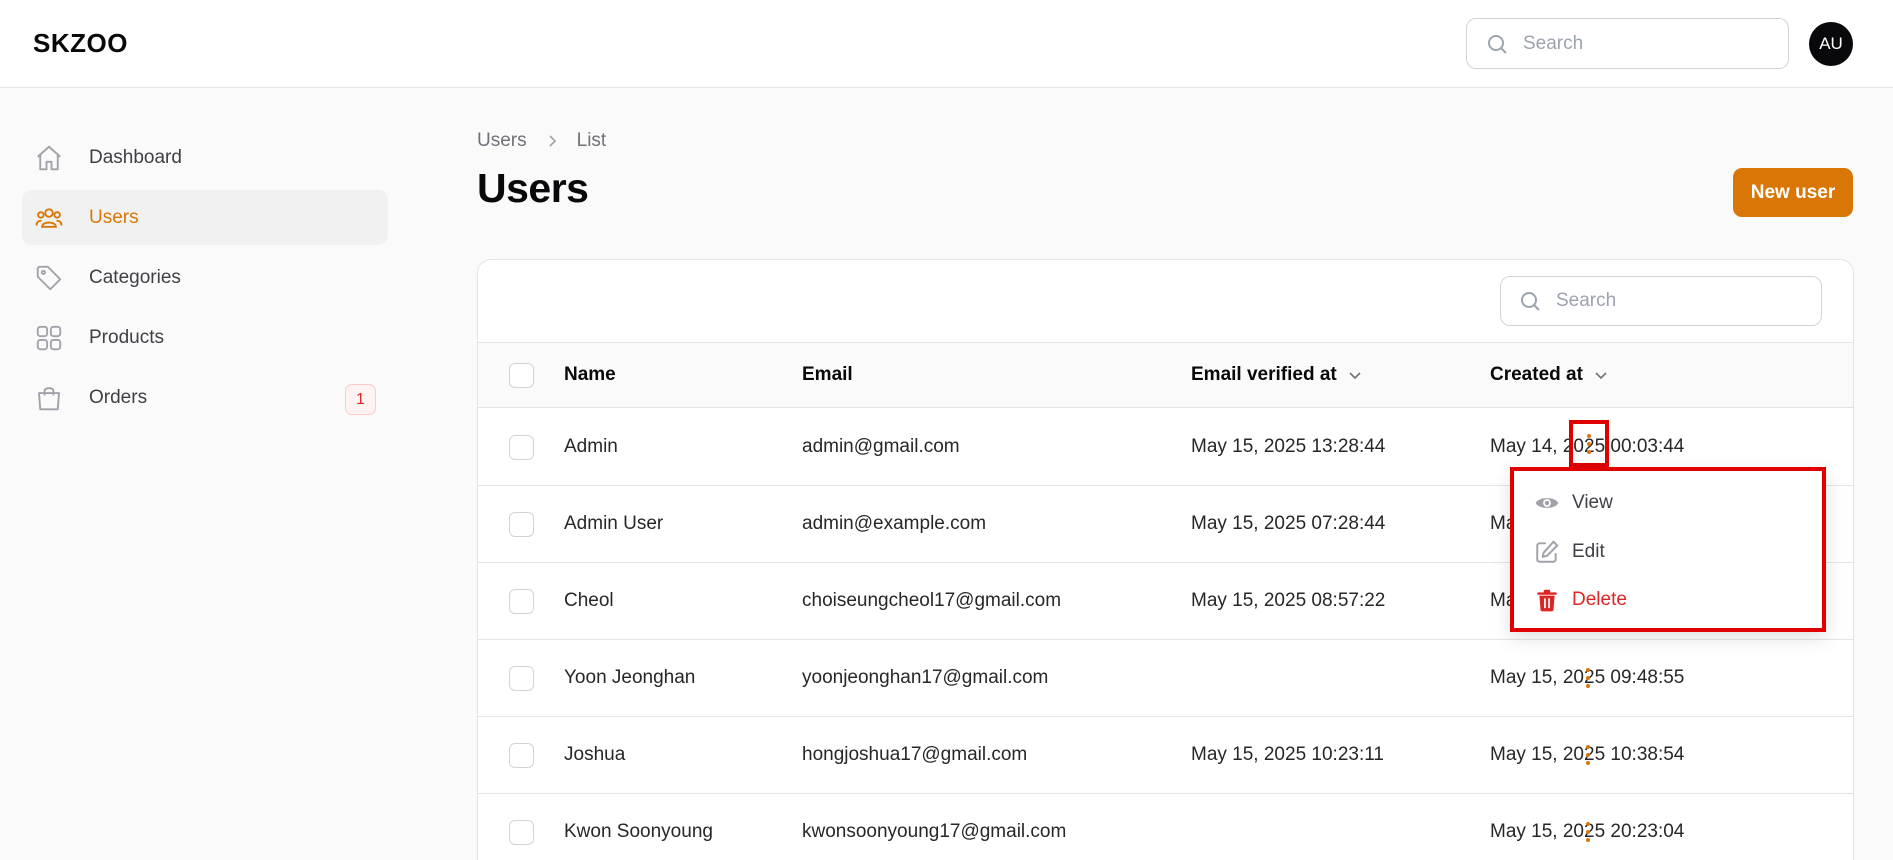  What do you see at coordinates (1547, 600) in the screenshot?
I see `trash-icon` at bounding box center [1547, 600].